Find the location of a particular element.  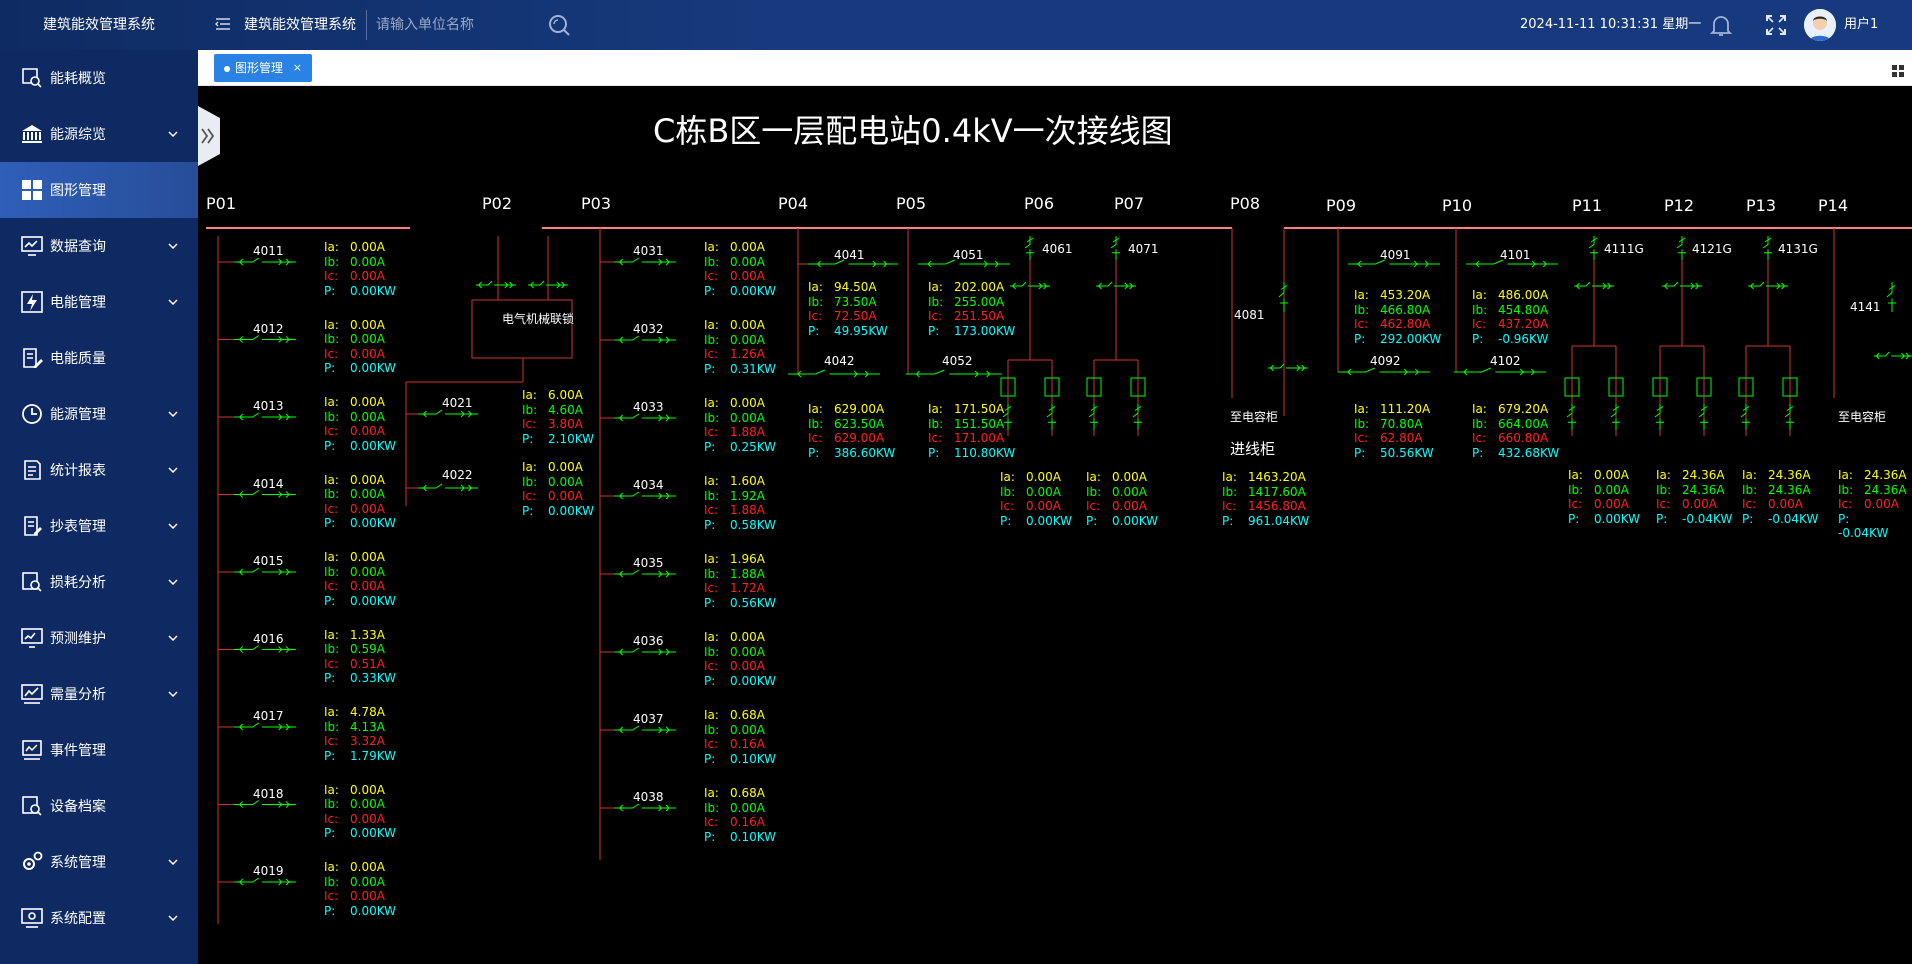

reading-4091: Ia: 453.20A Ib: 466.80A Ic: 462.80A P: 292.00KW is located at coordinates (1397, 317).